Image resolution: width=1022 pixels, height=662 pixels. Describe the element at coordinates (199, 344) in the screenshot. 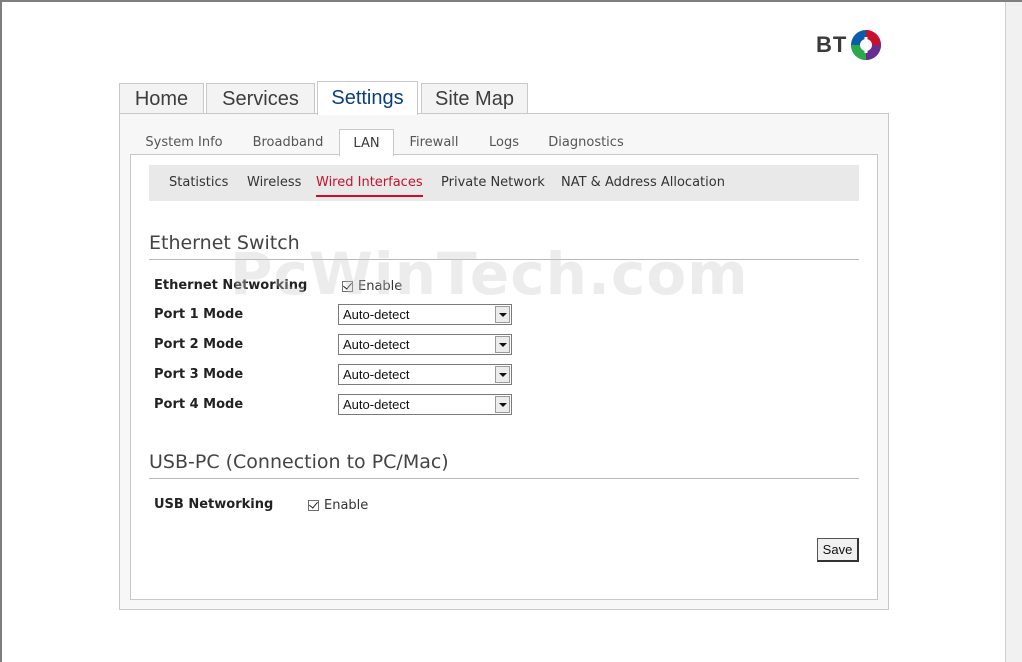

I see `port-2-mode-label: Port 2 Mode` at that location.